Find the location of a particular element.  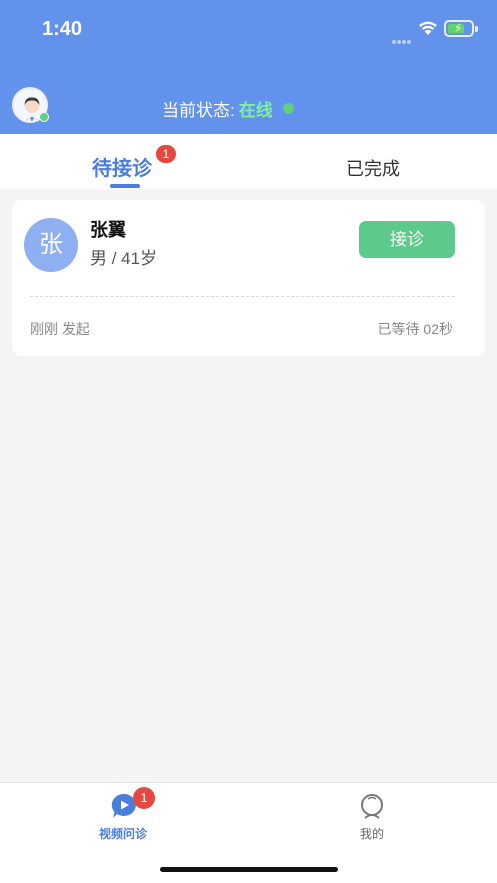

user-profile-icon is located at coordinates (372, 807).